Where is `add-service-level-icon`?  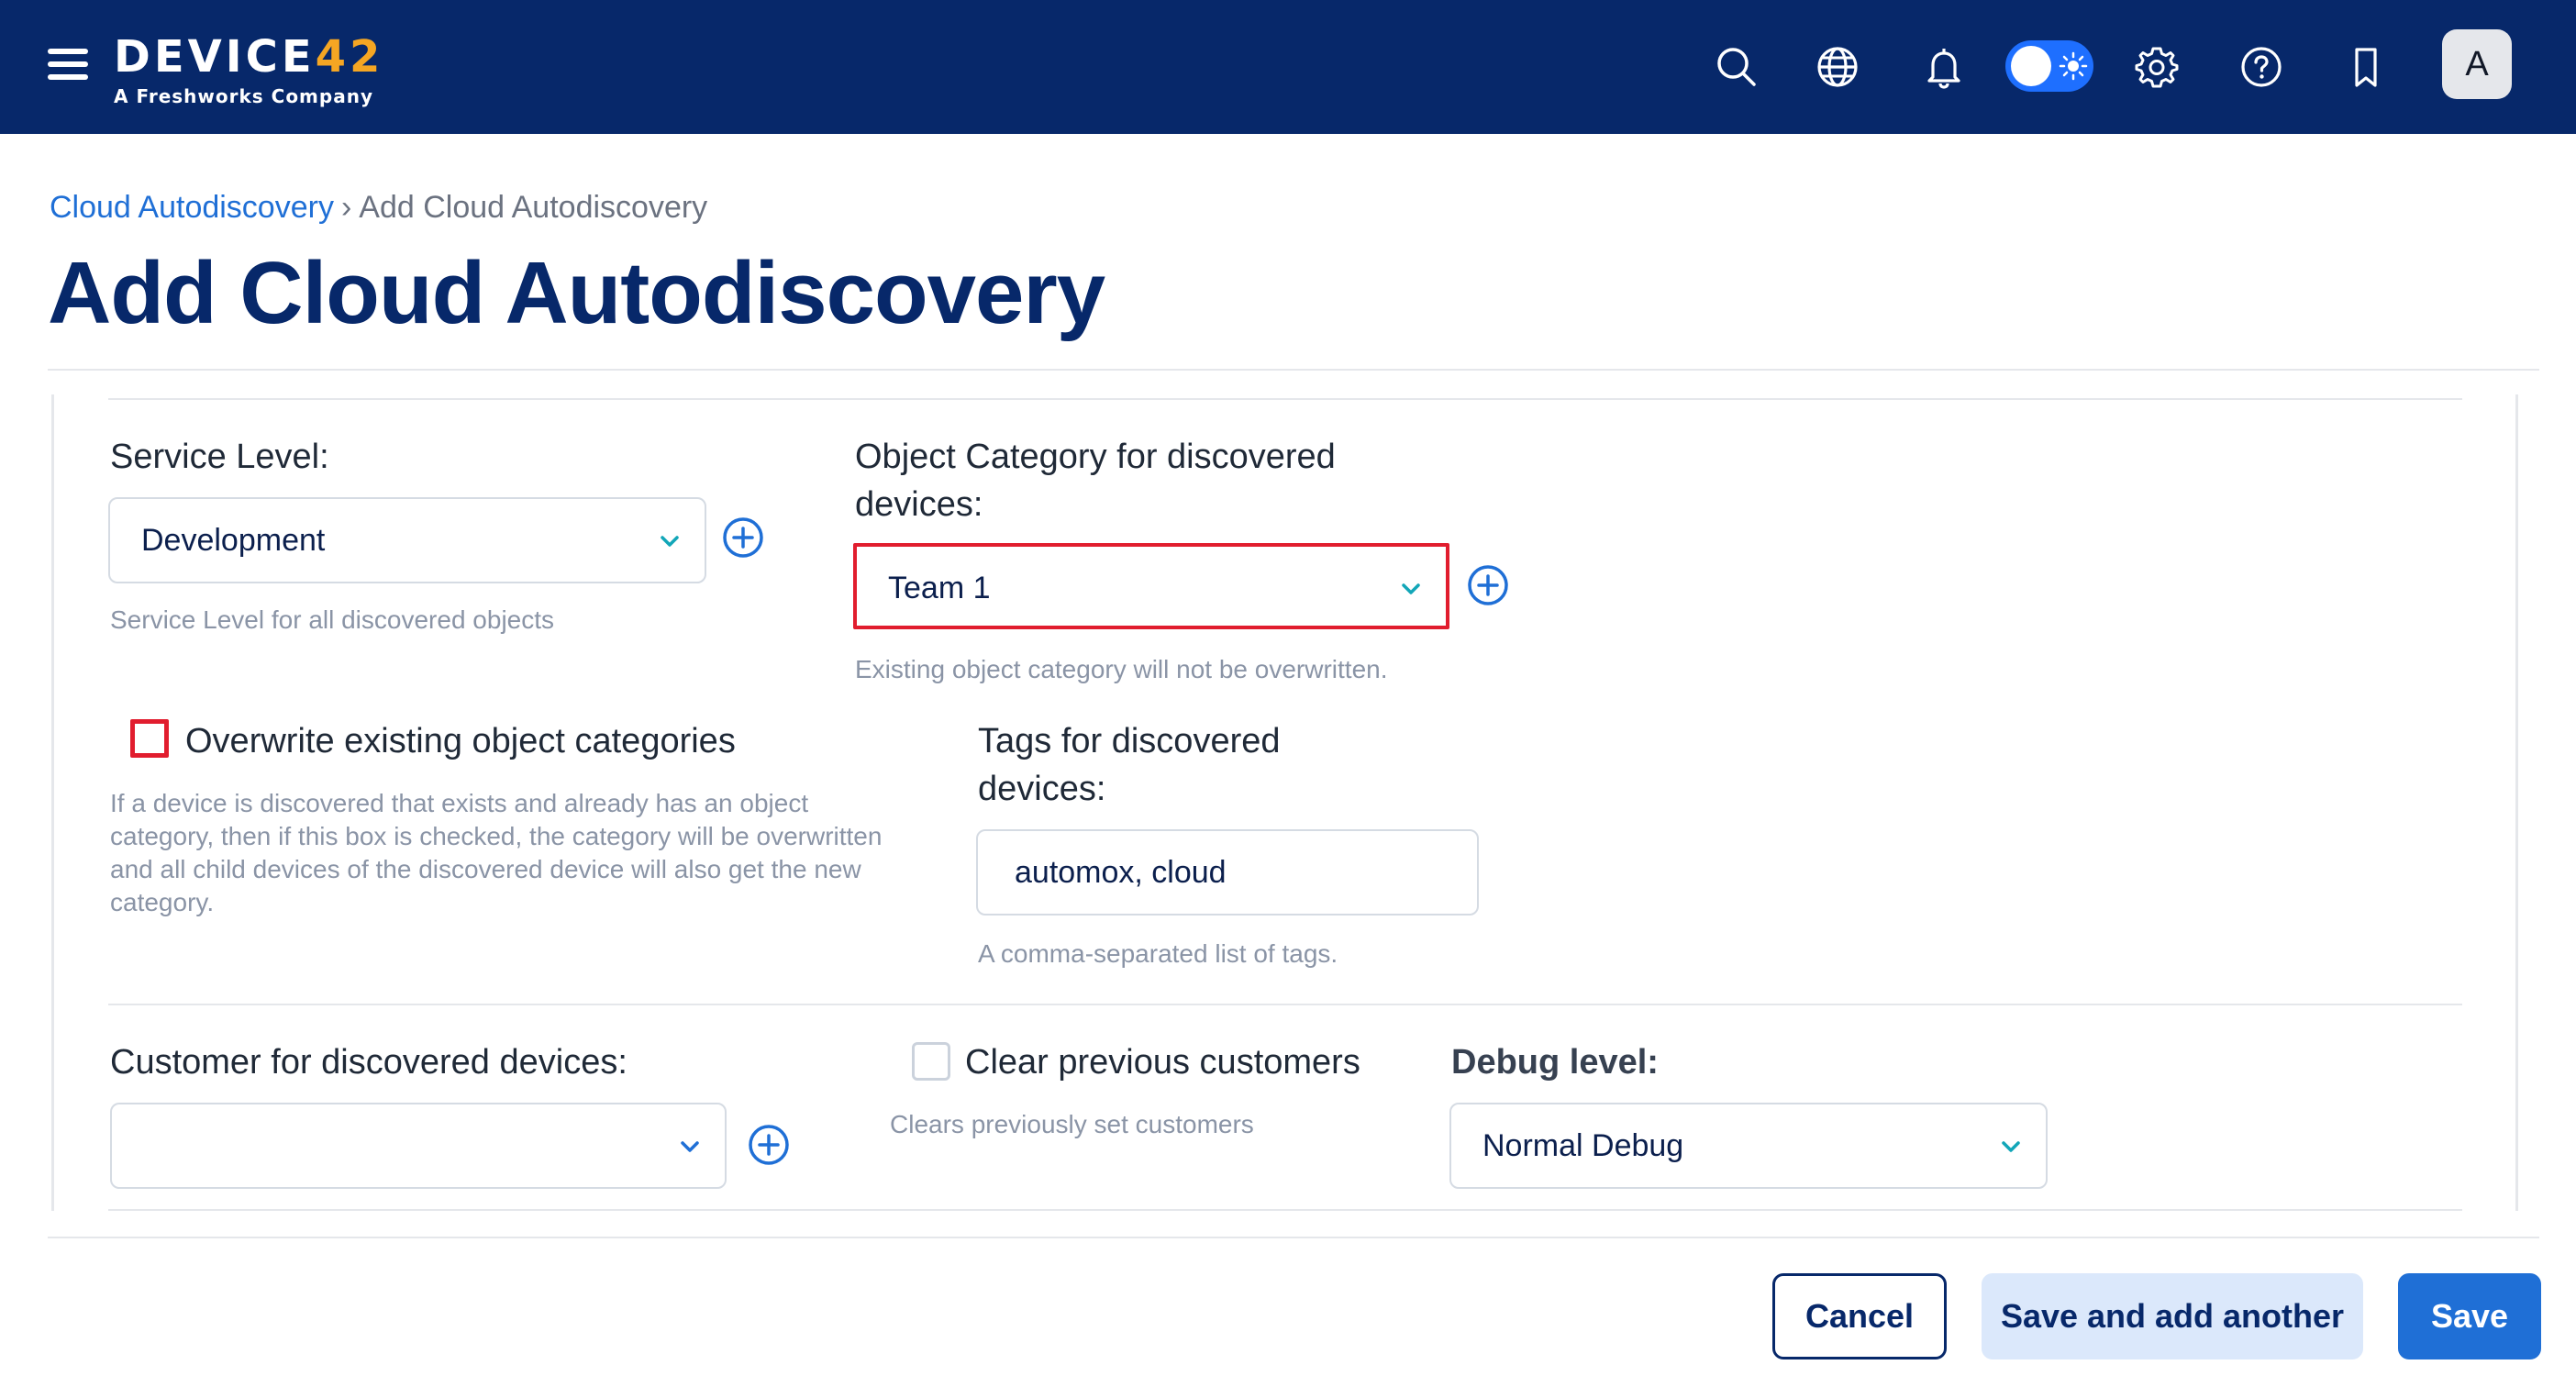
add-service-level-icon is located at coordinates (743, 538).